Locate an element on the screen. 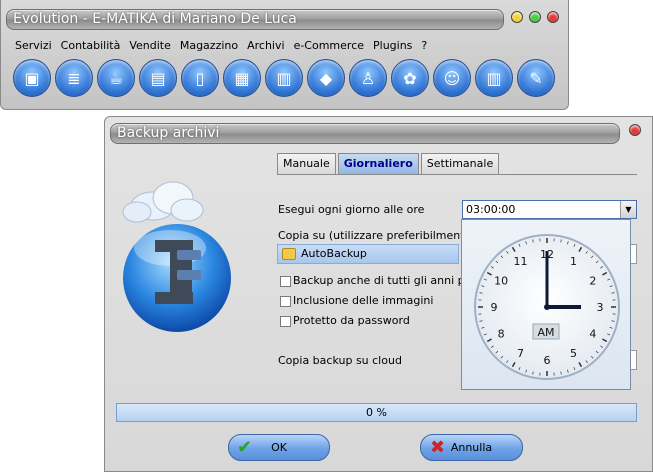 The image size is (653, 472). daily-time-label: Esegui ogni giorno alle ore is located at coordinates (351, 209).